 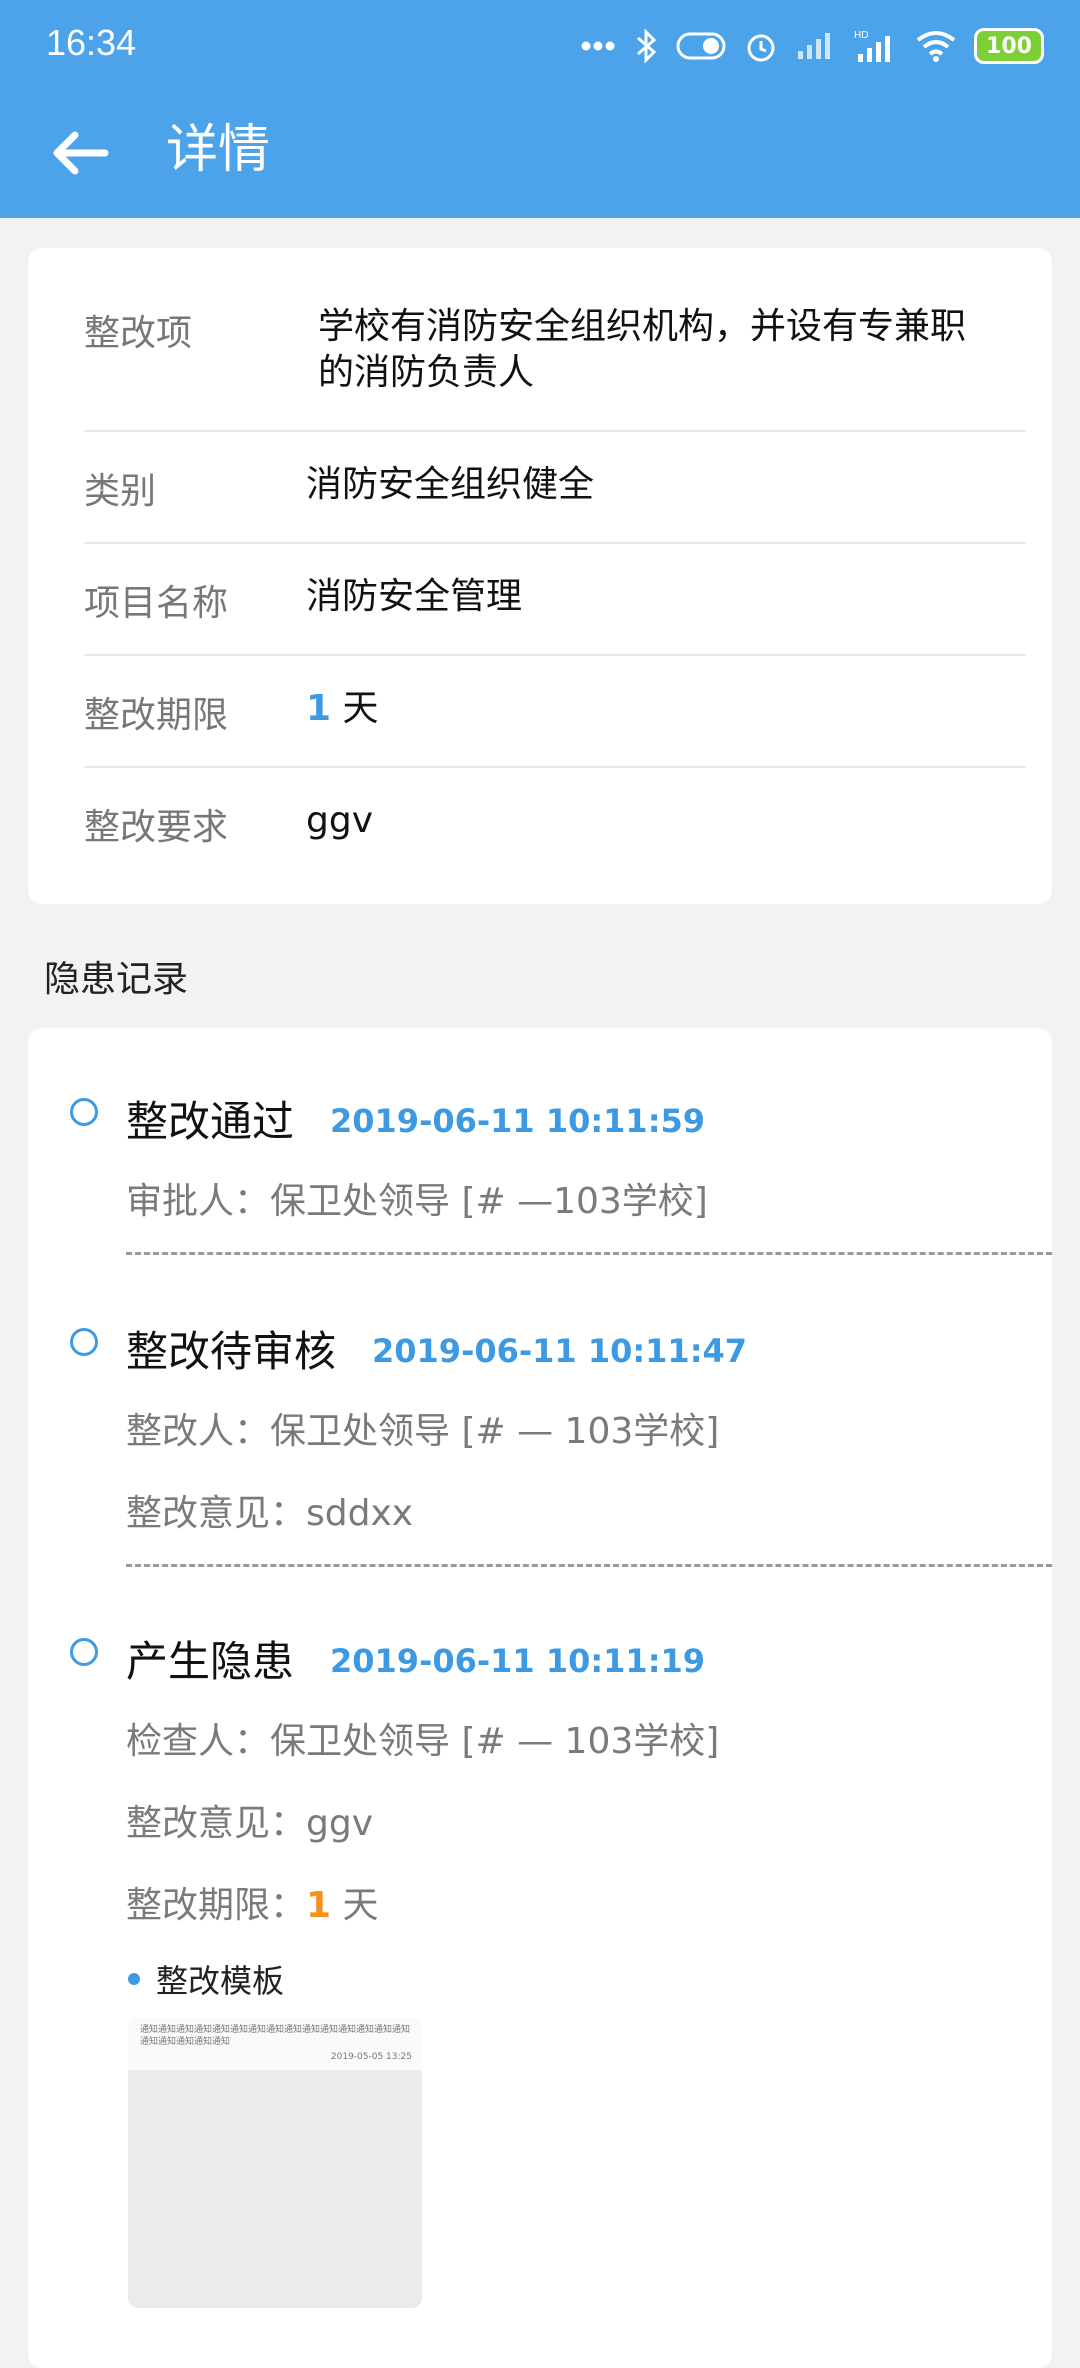 What do you see at coordinates (116, 979) in the screenshot?
I see `records-section-title: 隐患记录` at bounding box center [116, 979].